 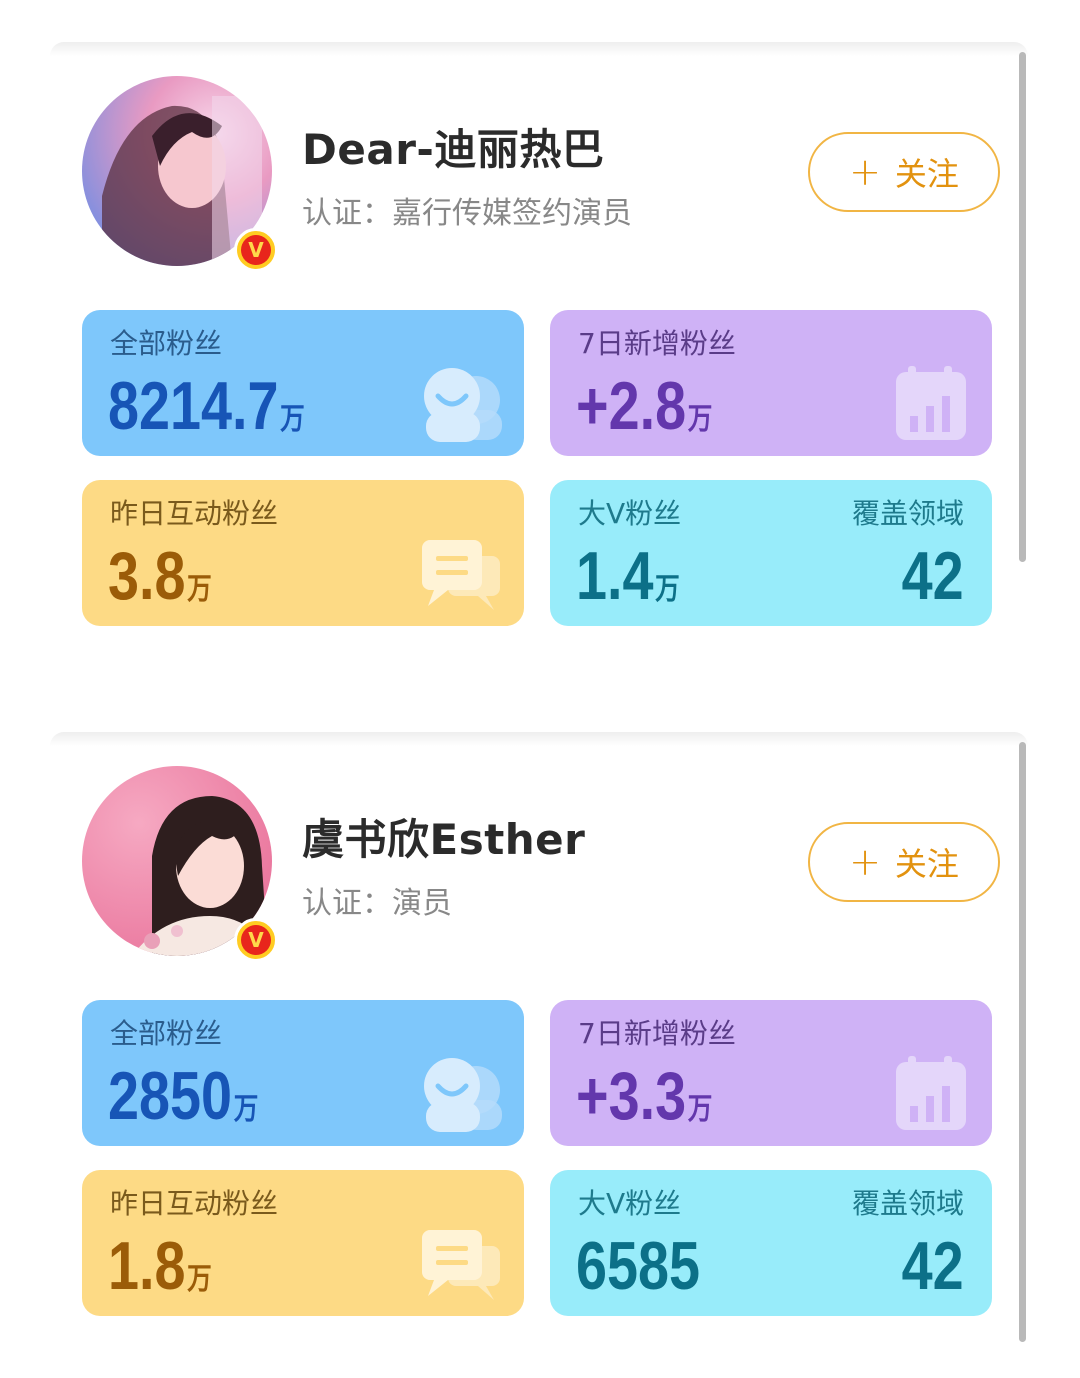 What do you see at coordinates (453, 146) in the screenshot?
I see `user-name: Dear-迪丽热巴` at bounding box center [453, 146].